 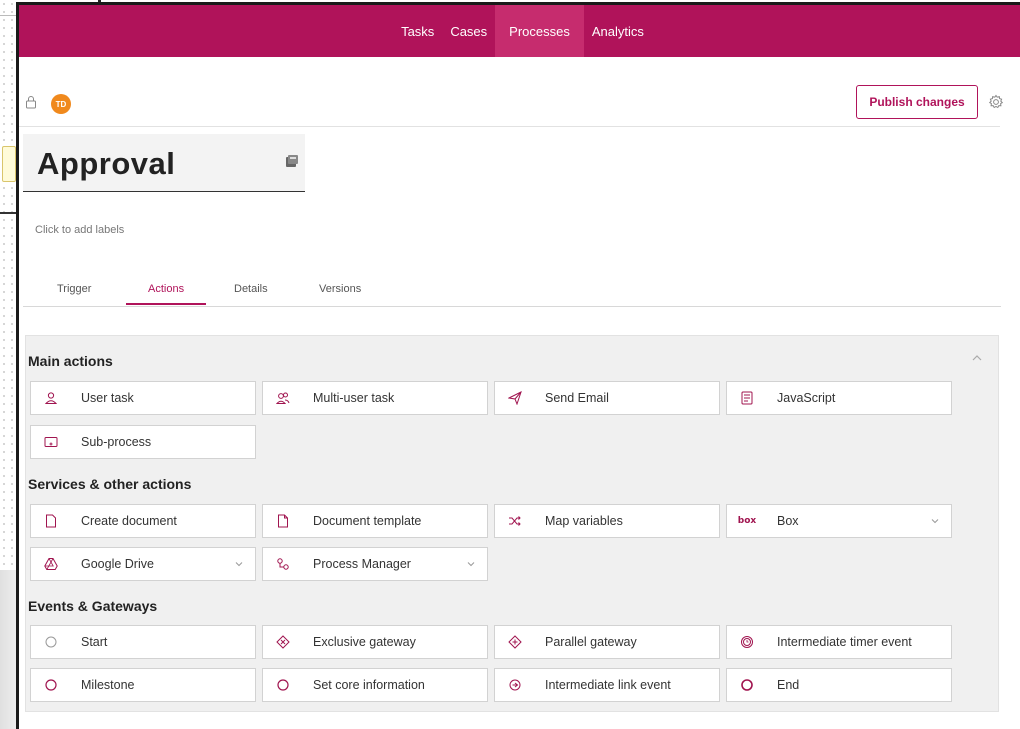 I want to click on action-set-core-information: Set core information, so click(x=375, y=685).